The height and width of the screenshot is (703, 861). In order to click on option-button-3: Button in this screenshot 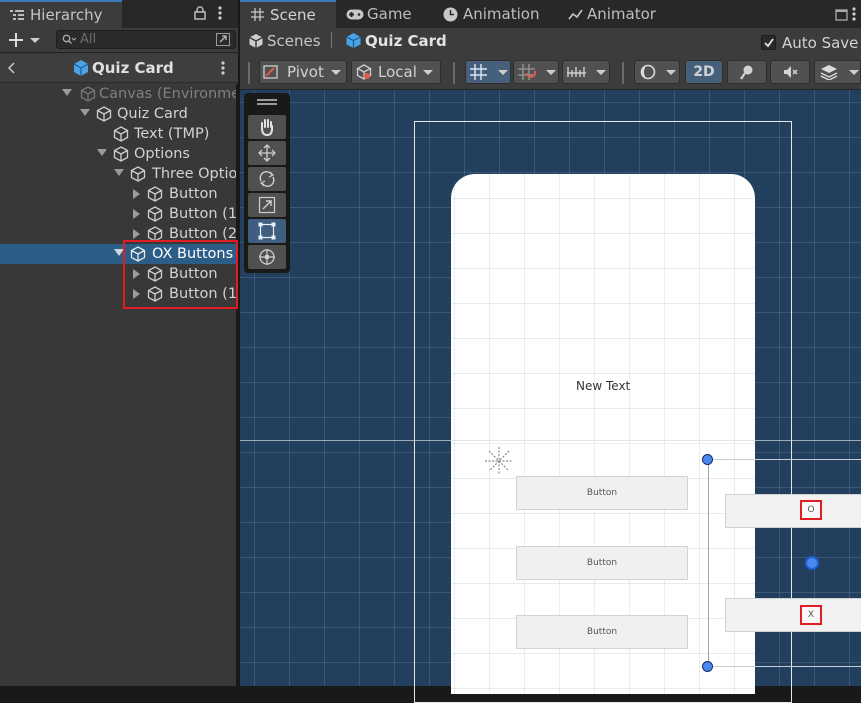, I will do `click(602, 632)`.